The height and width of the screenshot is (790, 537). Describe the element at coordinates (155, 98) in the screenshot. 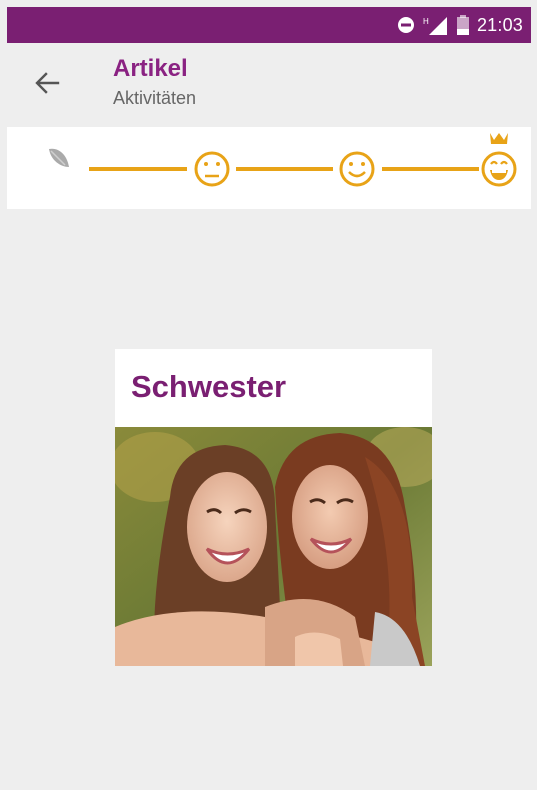

I see `page-subtitle: Aktivitäten` at that location.